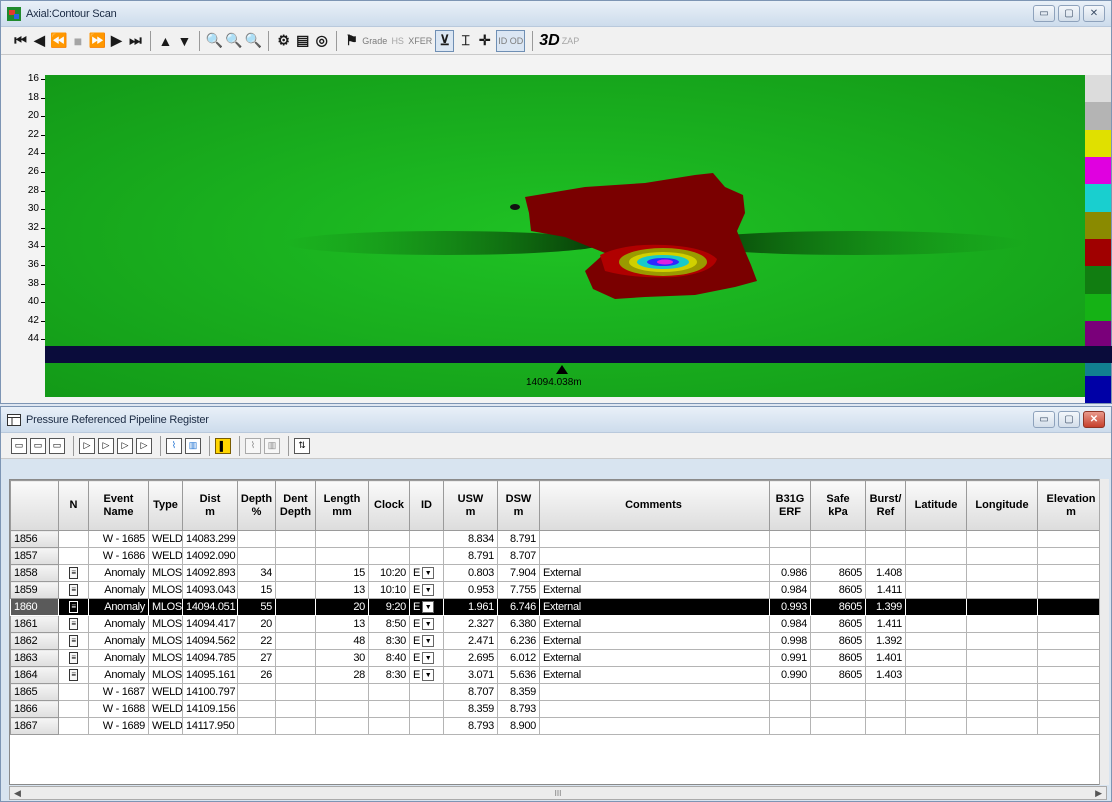 The height and width of the screenshot is (802, 1112). I want to click on cell-length: 20, so click(342, 607).